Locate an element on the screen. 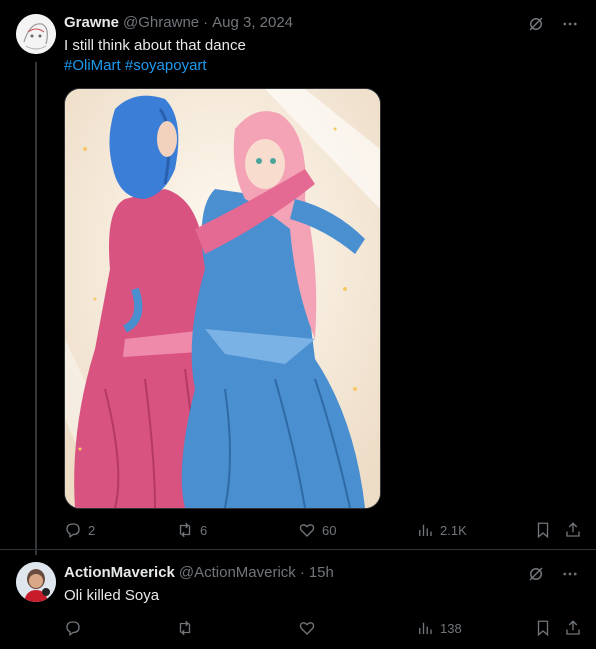  tweet-actions: 2 6 60 2.1K is located at coordinates (324, 530).